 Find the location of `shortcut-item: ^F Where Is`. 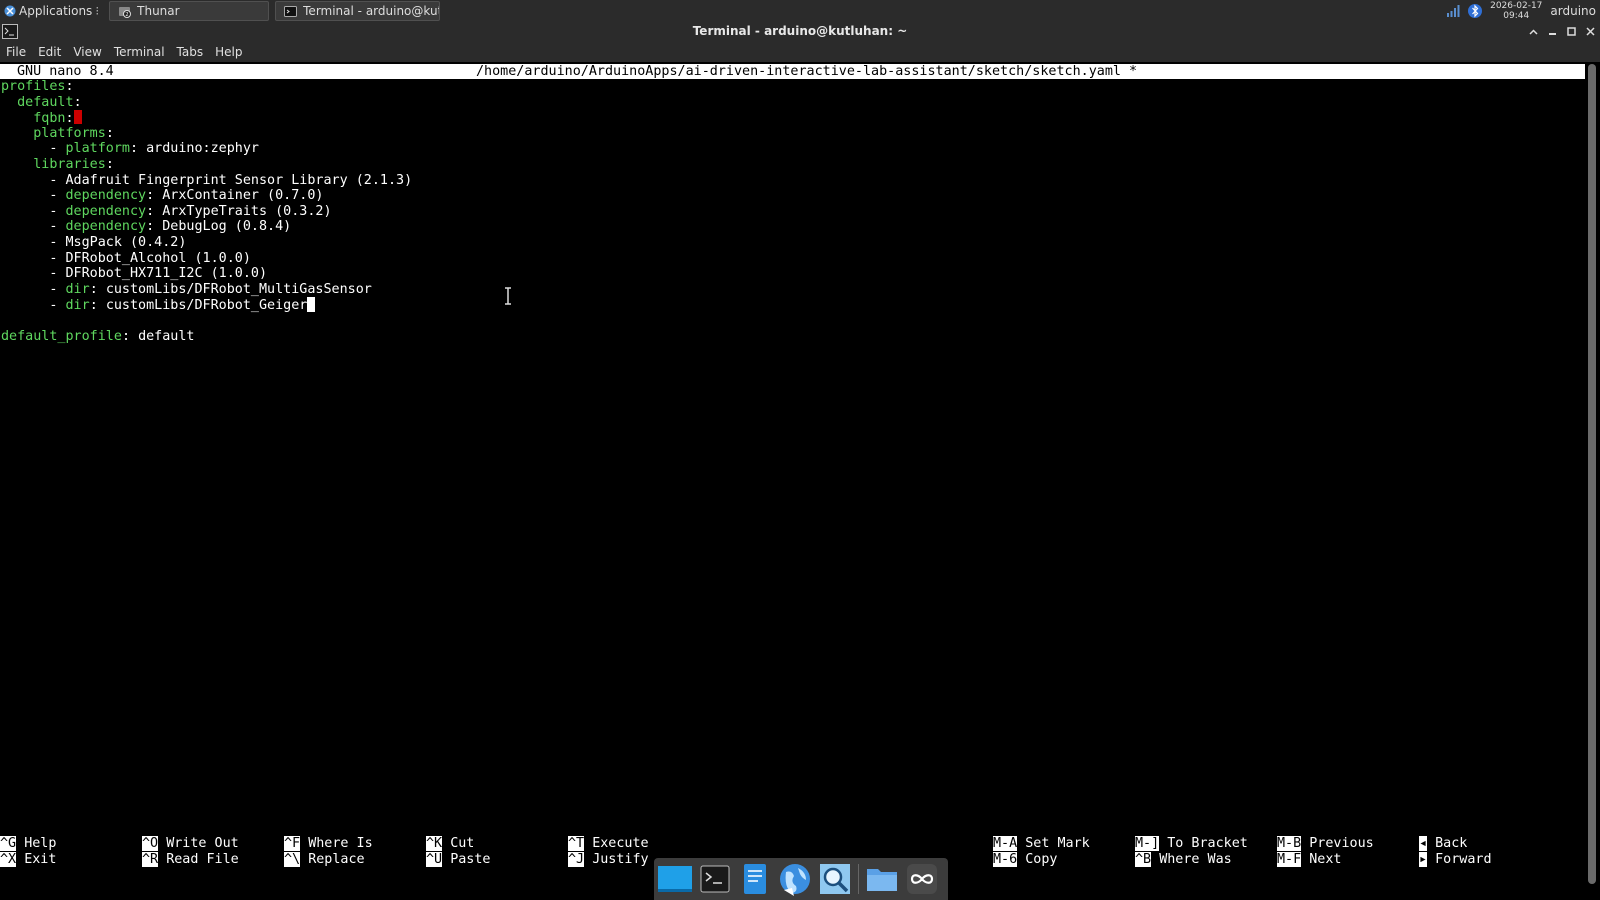

shortcut-item: ^F Where Is is located at coordinates (328, 844).